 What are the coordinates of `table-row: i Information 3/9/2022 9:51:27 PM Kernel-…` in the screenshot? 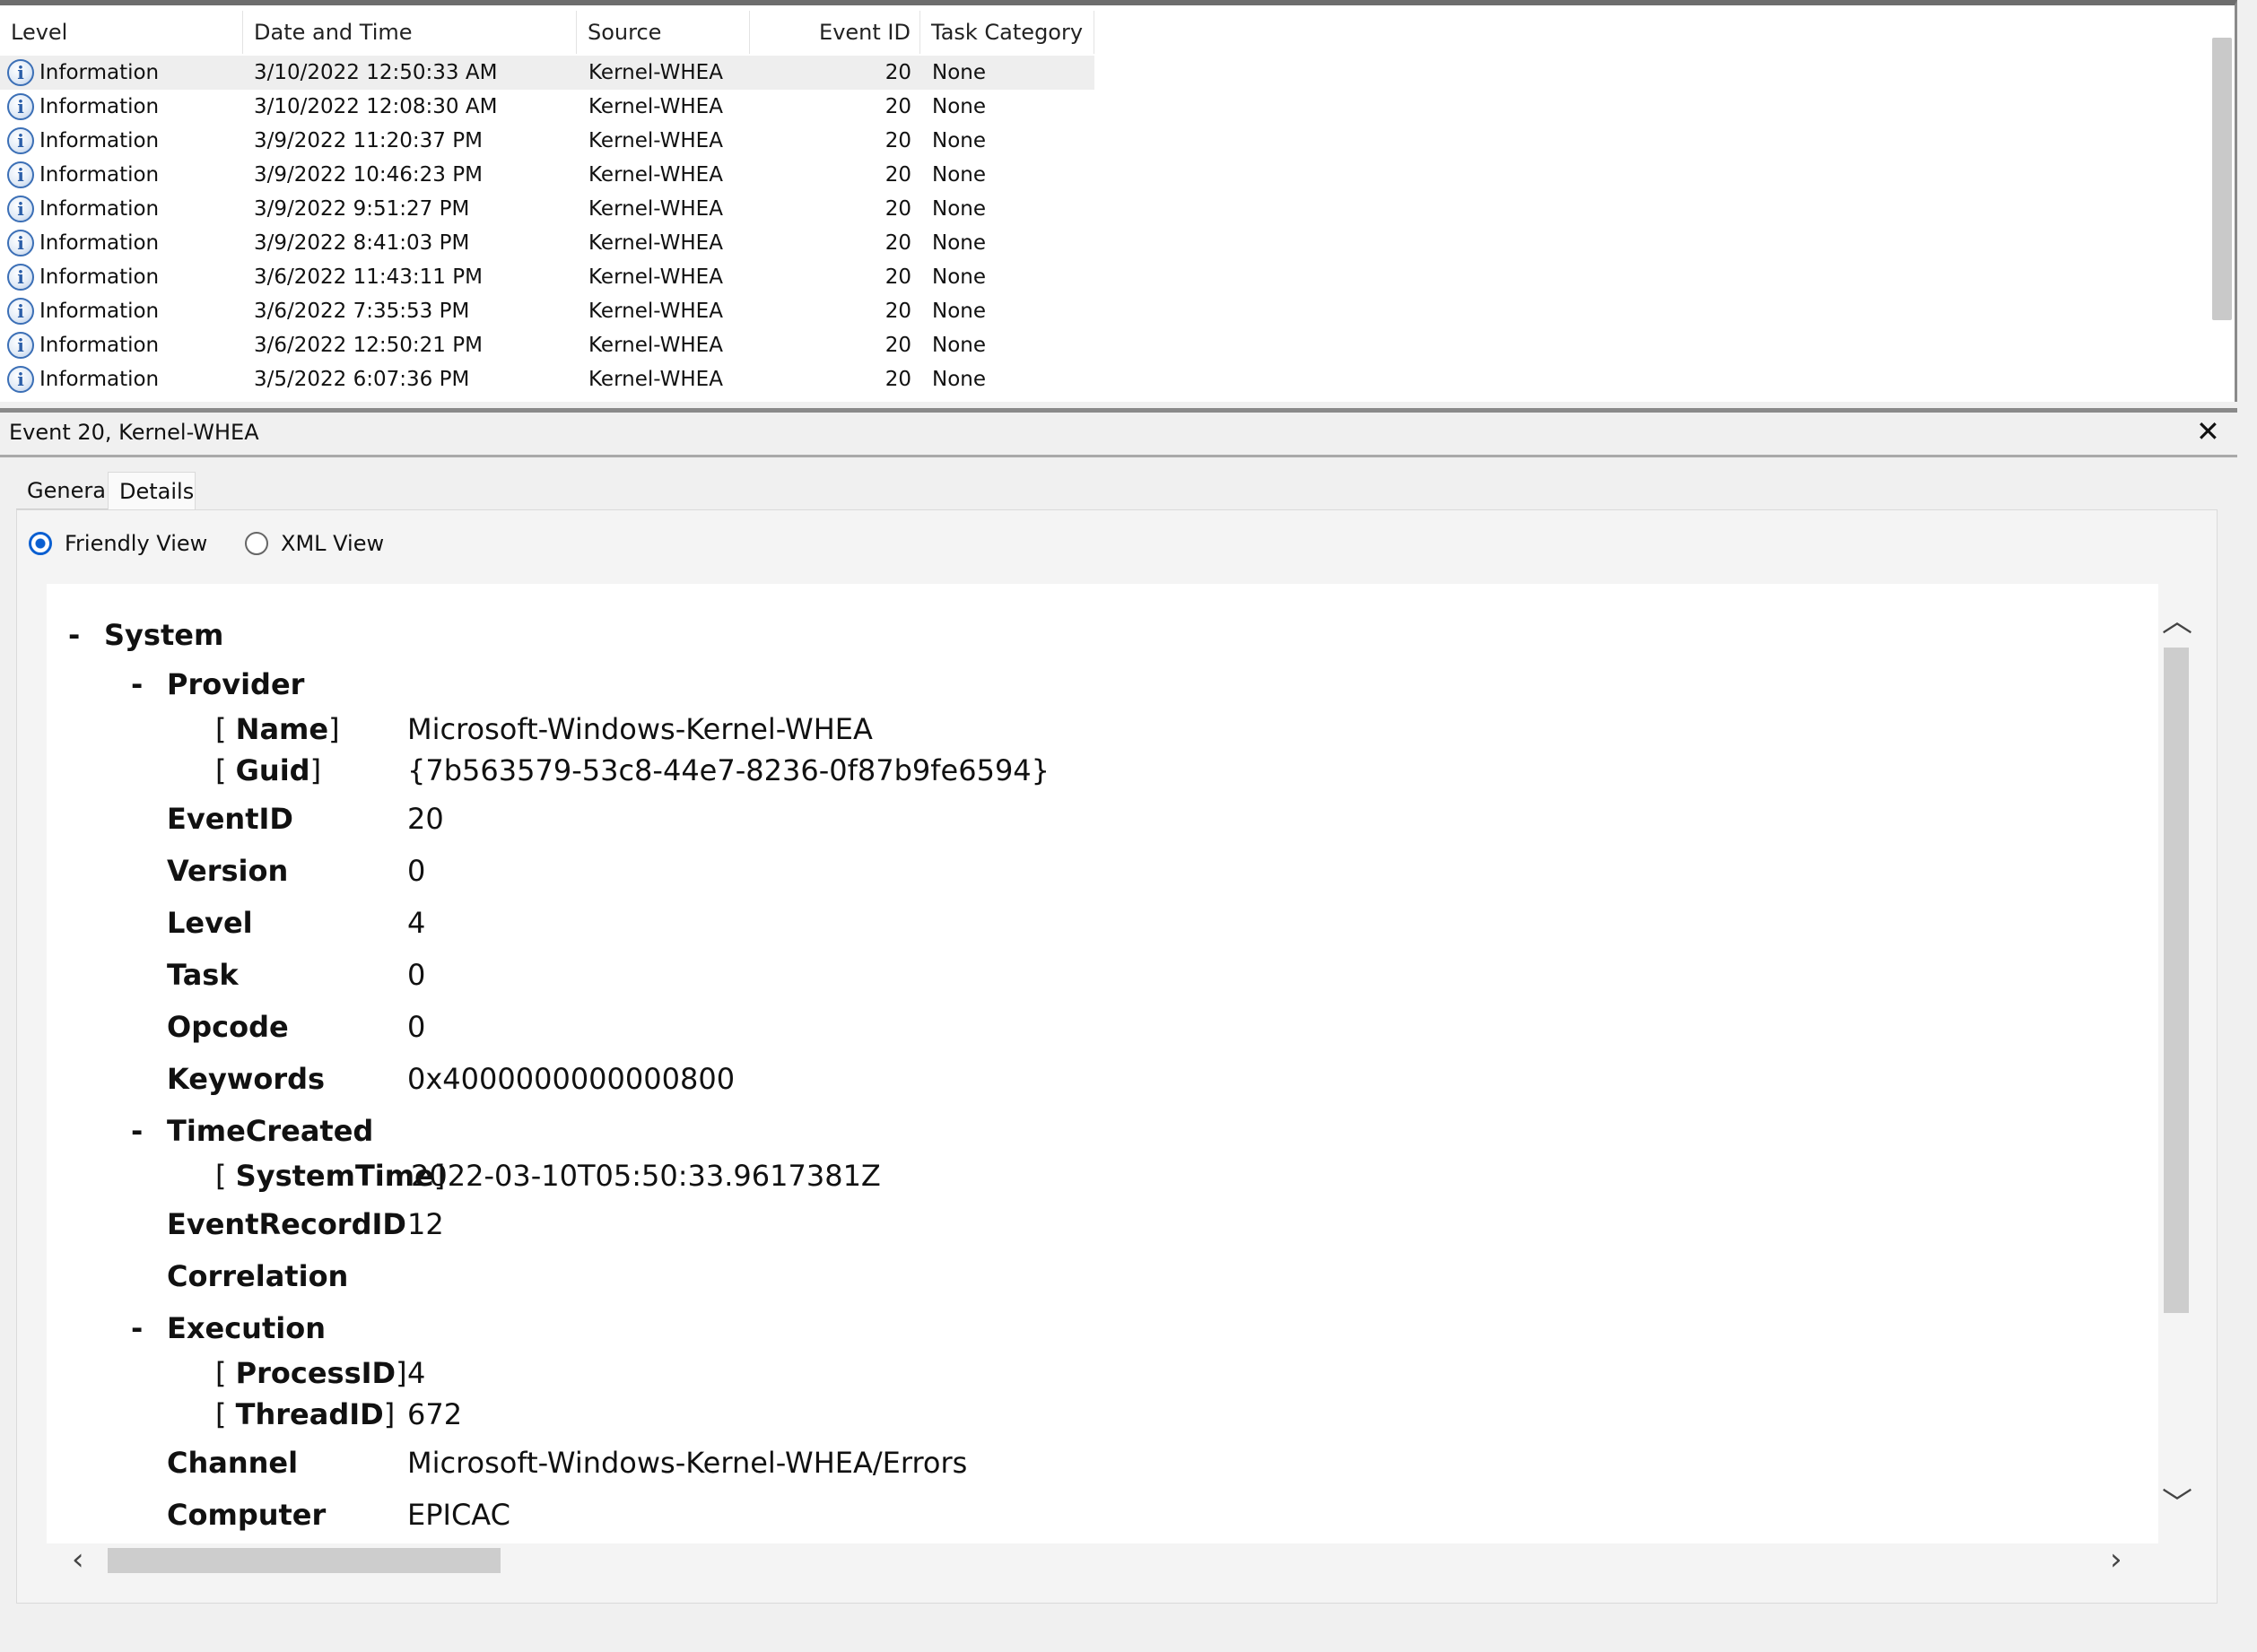 It's located at (547, 209).